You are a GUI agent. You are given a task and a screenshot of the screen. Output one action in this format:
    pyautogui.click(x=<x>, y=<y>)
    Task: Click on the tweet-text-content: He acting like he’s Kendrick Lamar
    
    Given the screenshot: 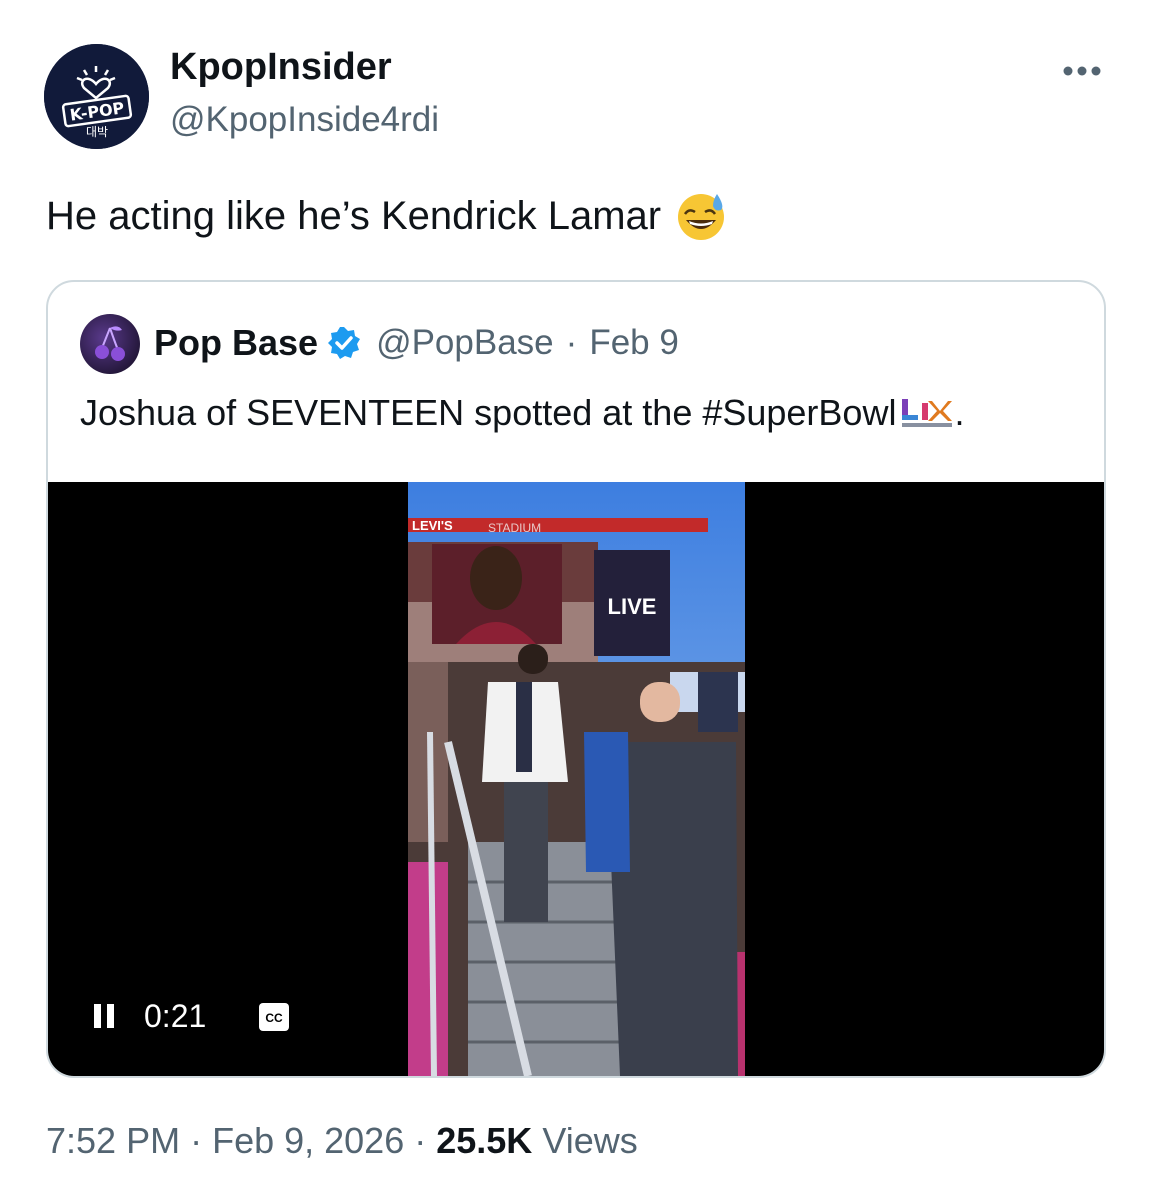 What is the action you would take?
    pyautogui.click(x=354, y=215)
    